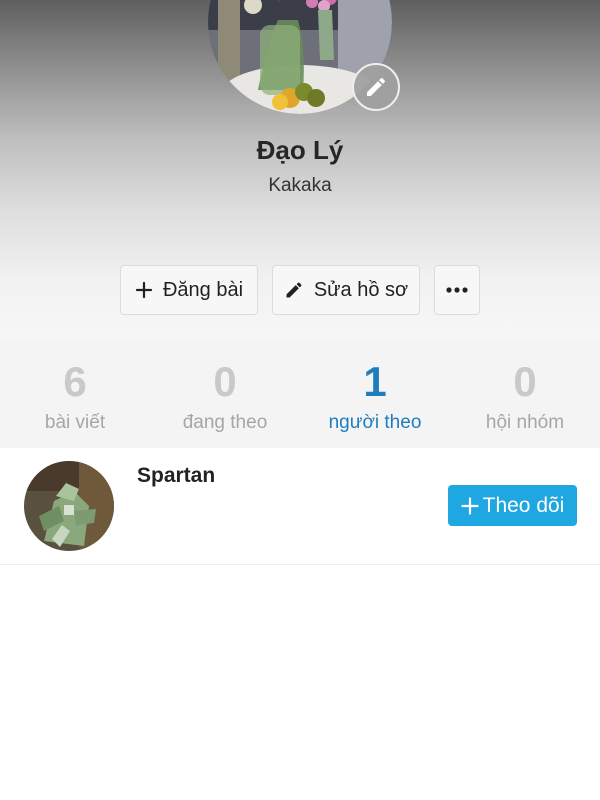  I want to click on profile-bio: Kakaka, so click(300, 185).